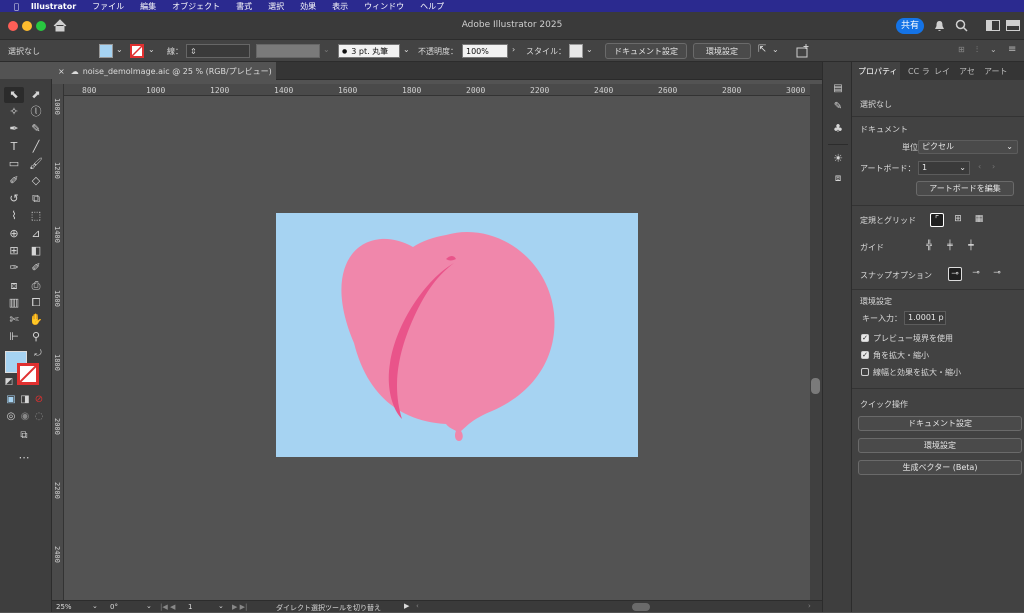  Describe the element at coordinates (36, 337) in the screenshot. I see `zoom-tool-icon: ⚲` at that location.